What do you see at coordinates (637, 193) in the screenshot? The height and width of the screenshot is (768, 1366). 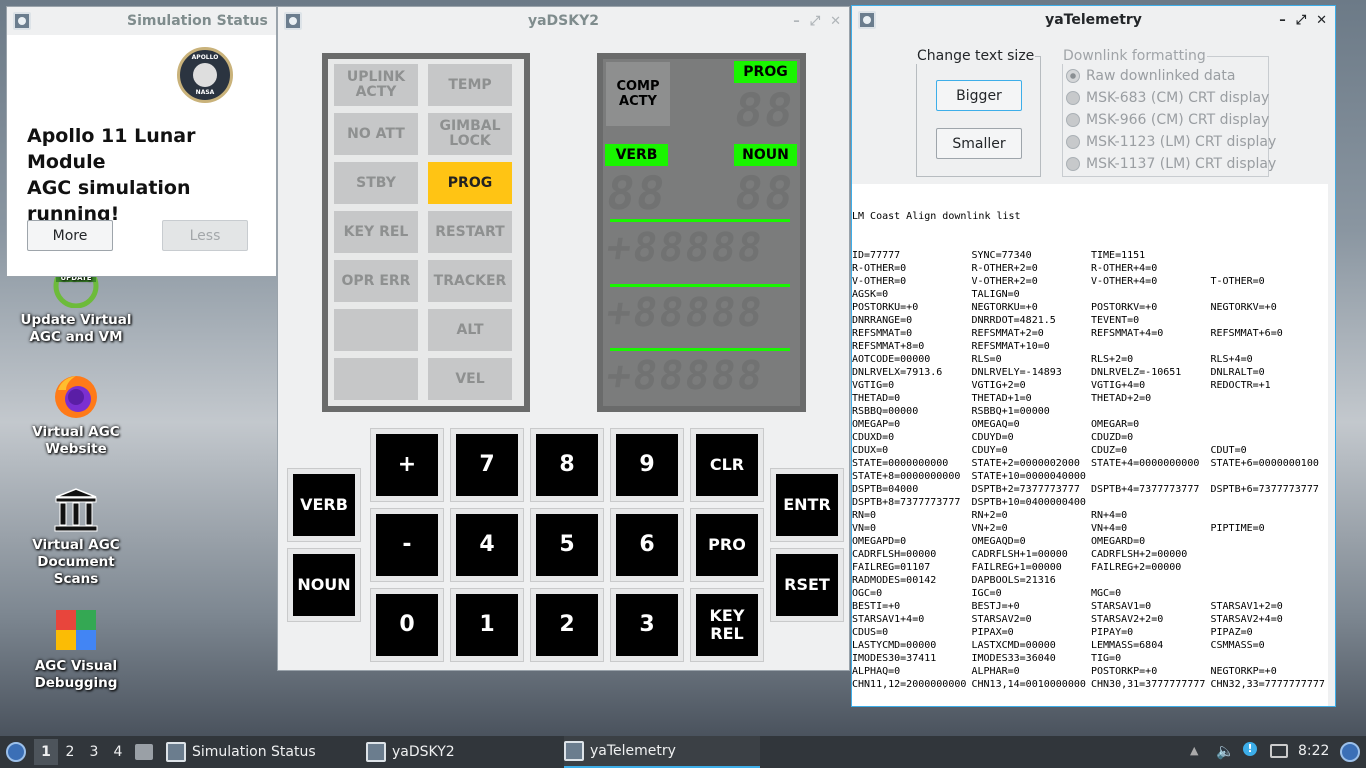 I see `verb-digits: 88` at bounding box center [637, 193].